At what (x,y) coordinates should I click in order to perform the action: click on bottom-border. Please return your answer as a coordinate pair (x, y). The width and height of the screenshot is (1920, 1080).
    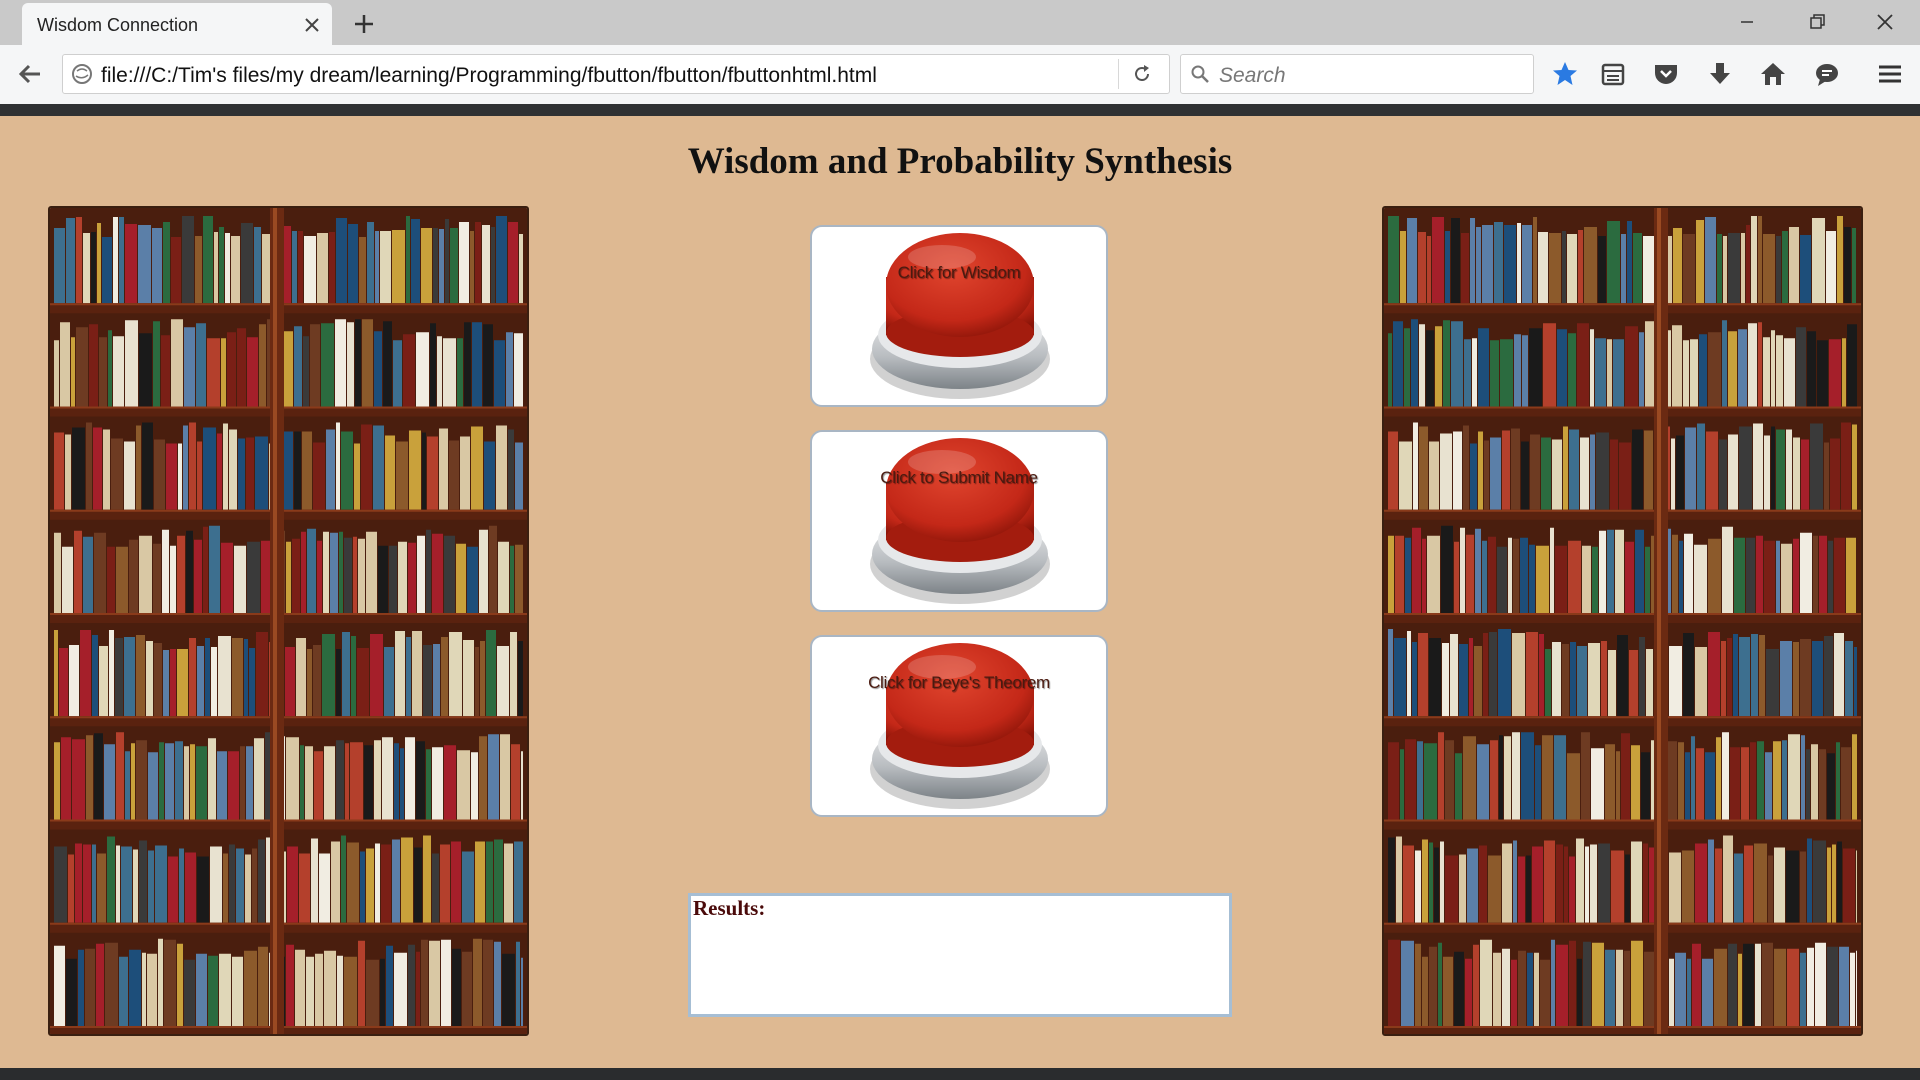
    Looking at the image, I should click on (960, 1074).